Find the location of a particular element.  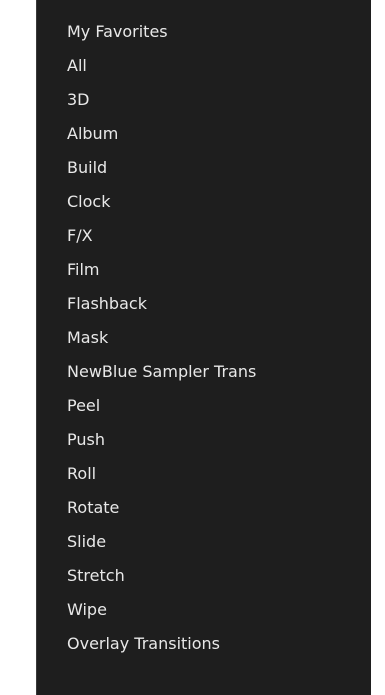

menu-item-film: Film is located at coordinates (219, 270).